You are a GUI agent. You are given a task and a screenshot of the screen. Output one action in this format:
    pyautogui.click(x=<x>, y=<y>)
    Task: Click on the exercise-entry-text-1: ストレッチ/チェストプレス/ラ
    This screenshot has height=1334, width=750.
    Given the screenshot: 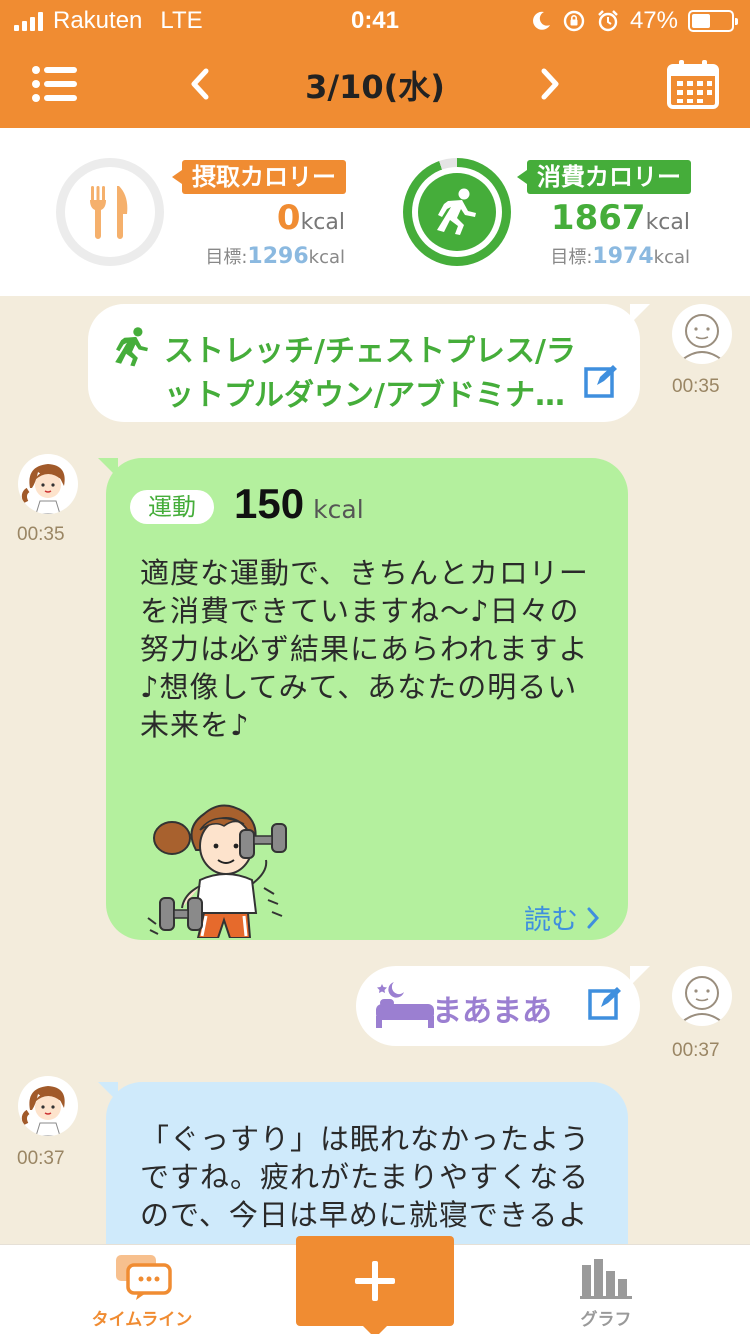 What is the action you would take?
    pyautogui.click(x=370, y=351)
    